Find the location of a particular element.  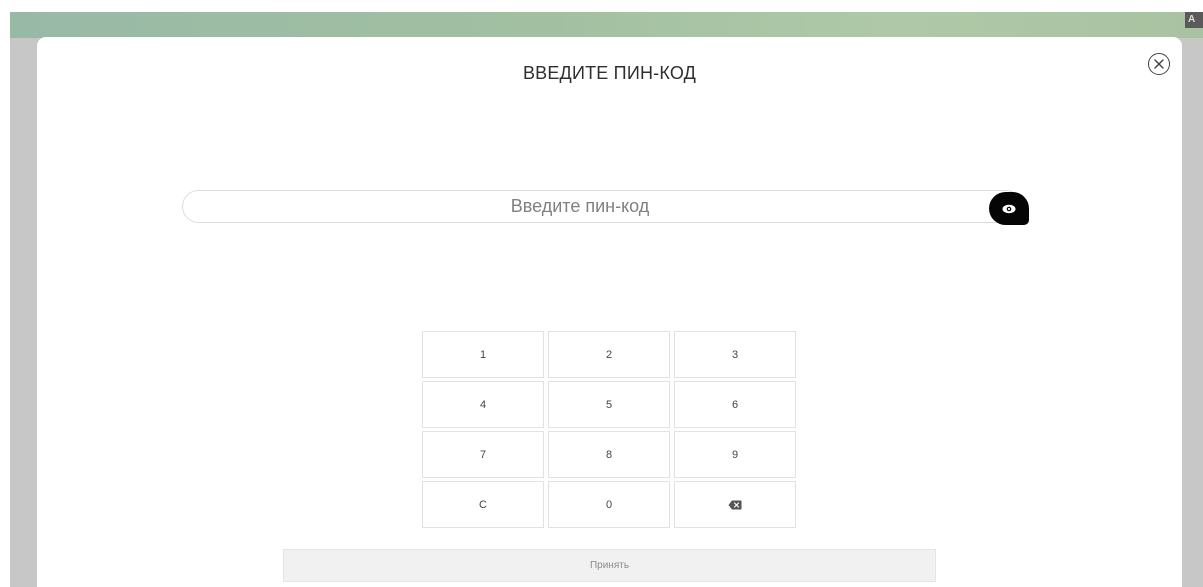

app-header is located at coordinates (606, 25).